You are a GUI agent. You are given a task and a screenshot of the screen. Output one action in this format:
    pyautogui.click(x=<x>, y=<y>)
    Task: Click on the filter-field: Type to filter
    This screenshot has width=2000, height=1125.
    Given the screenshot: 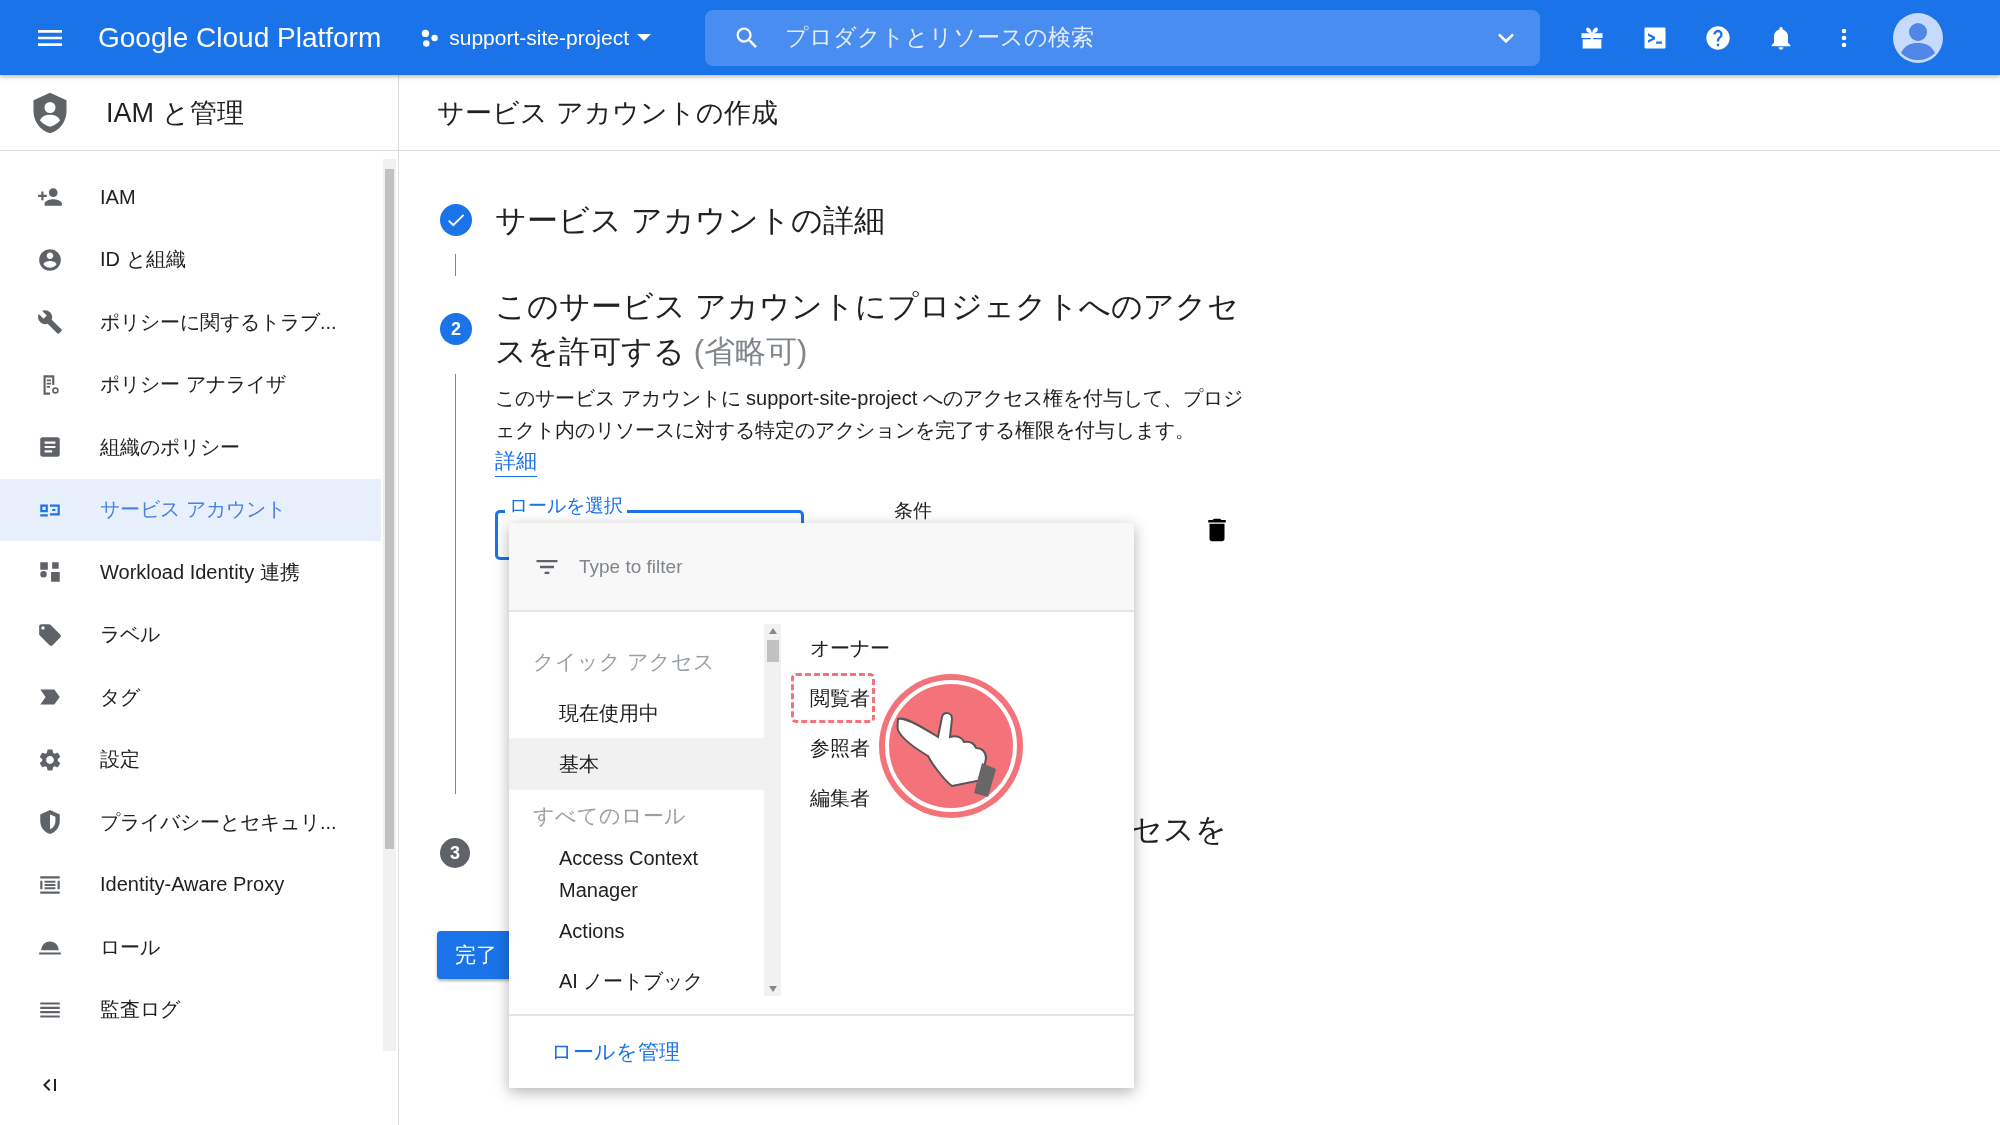 What is the action you would take?
    pyautogui.click(x=779, y=566)
    